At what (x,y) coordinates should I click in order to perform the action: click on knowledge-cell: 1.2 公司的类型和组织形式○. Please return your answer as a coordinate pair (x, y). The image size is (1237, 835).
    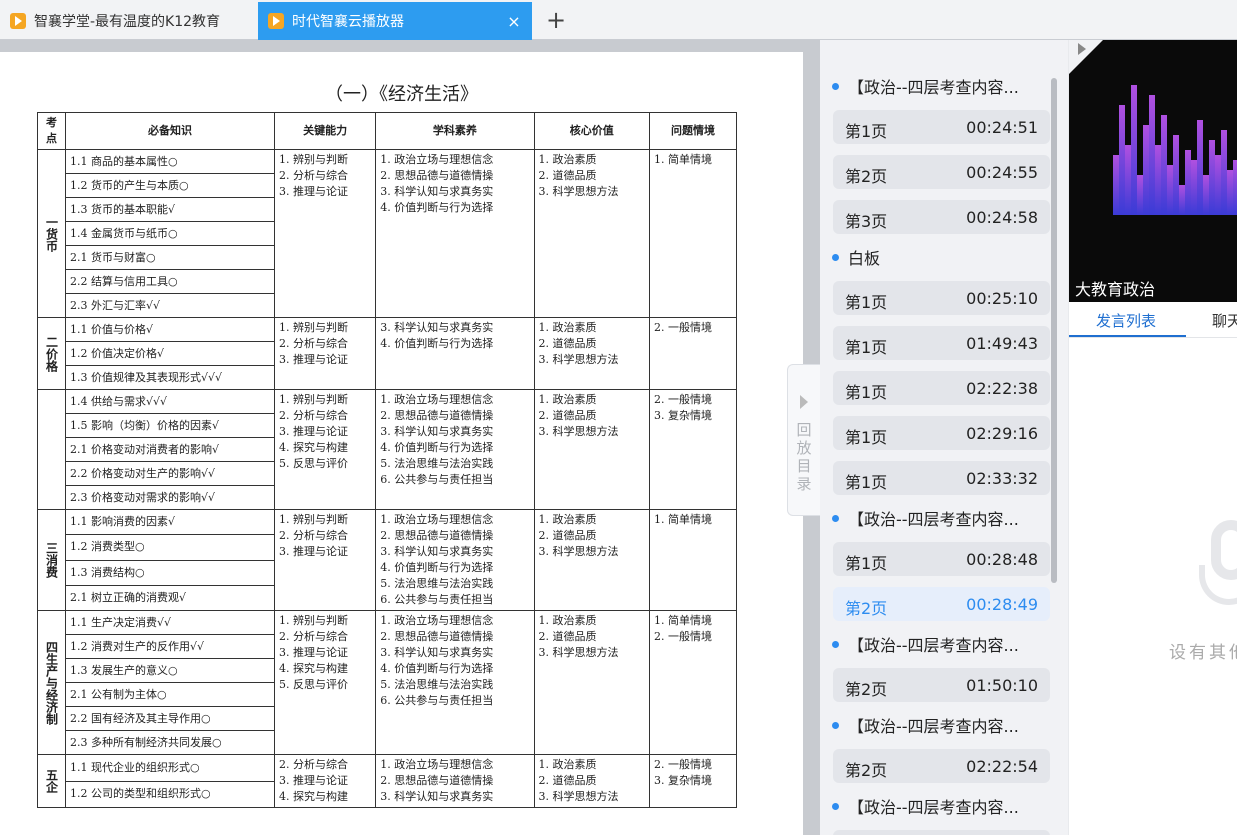
    Looking at the image, I should click on (170, 794).